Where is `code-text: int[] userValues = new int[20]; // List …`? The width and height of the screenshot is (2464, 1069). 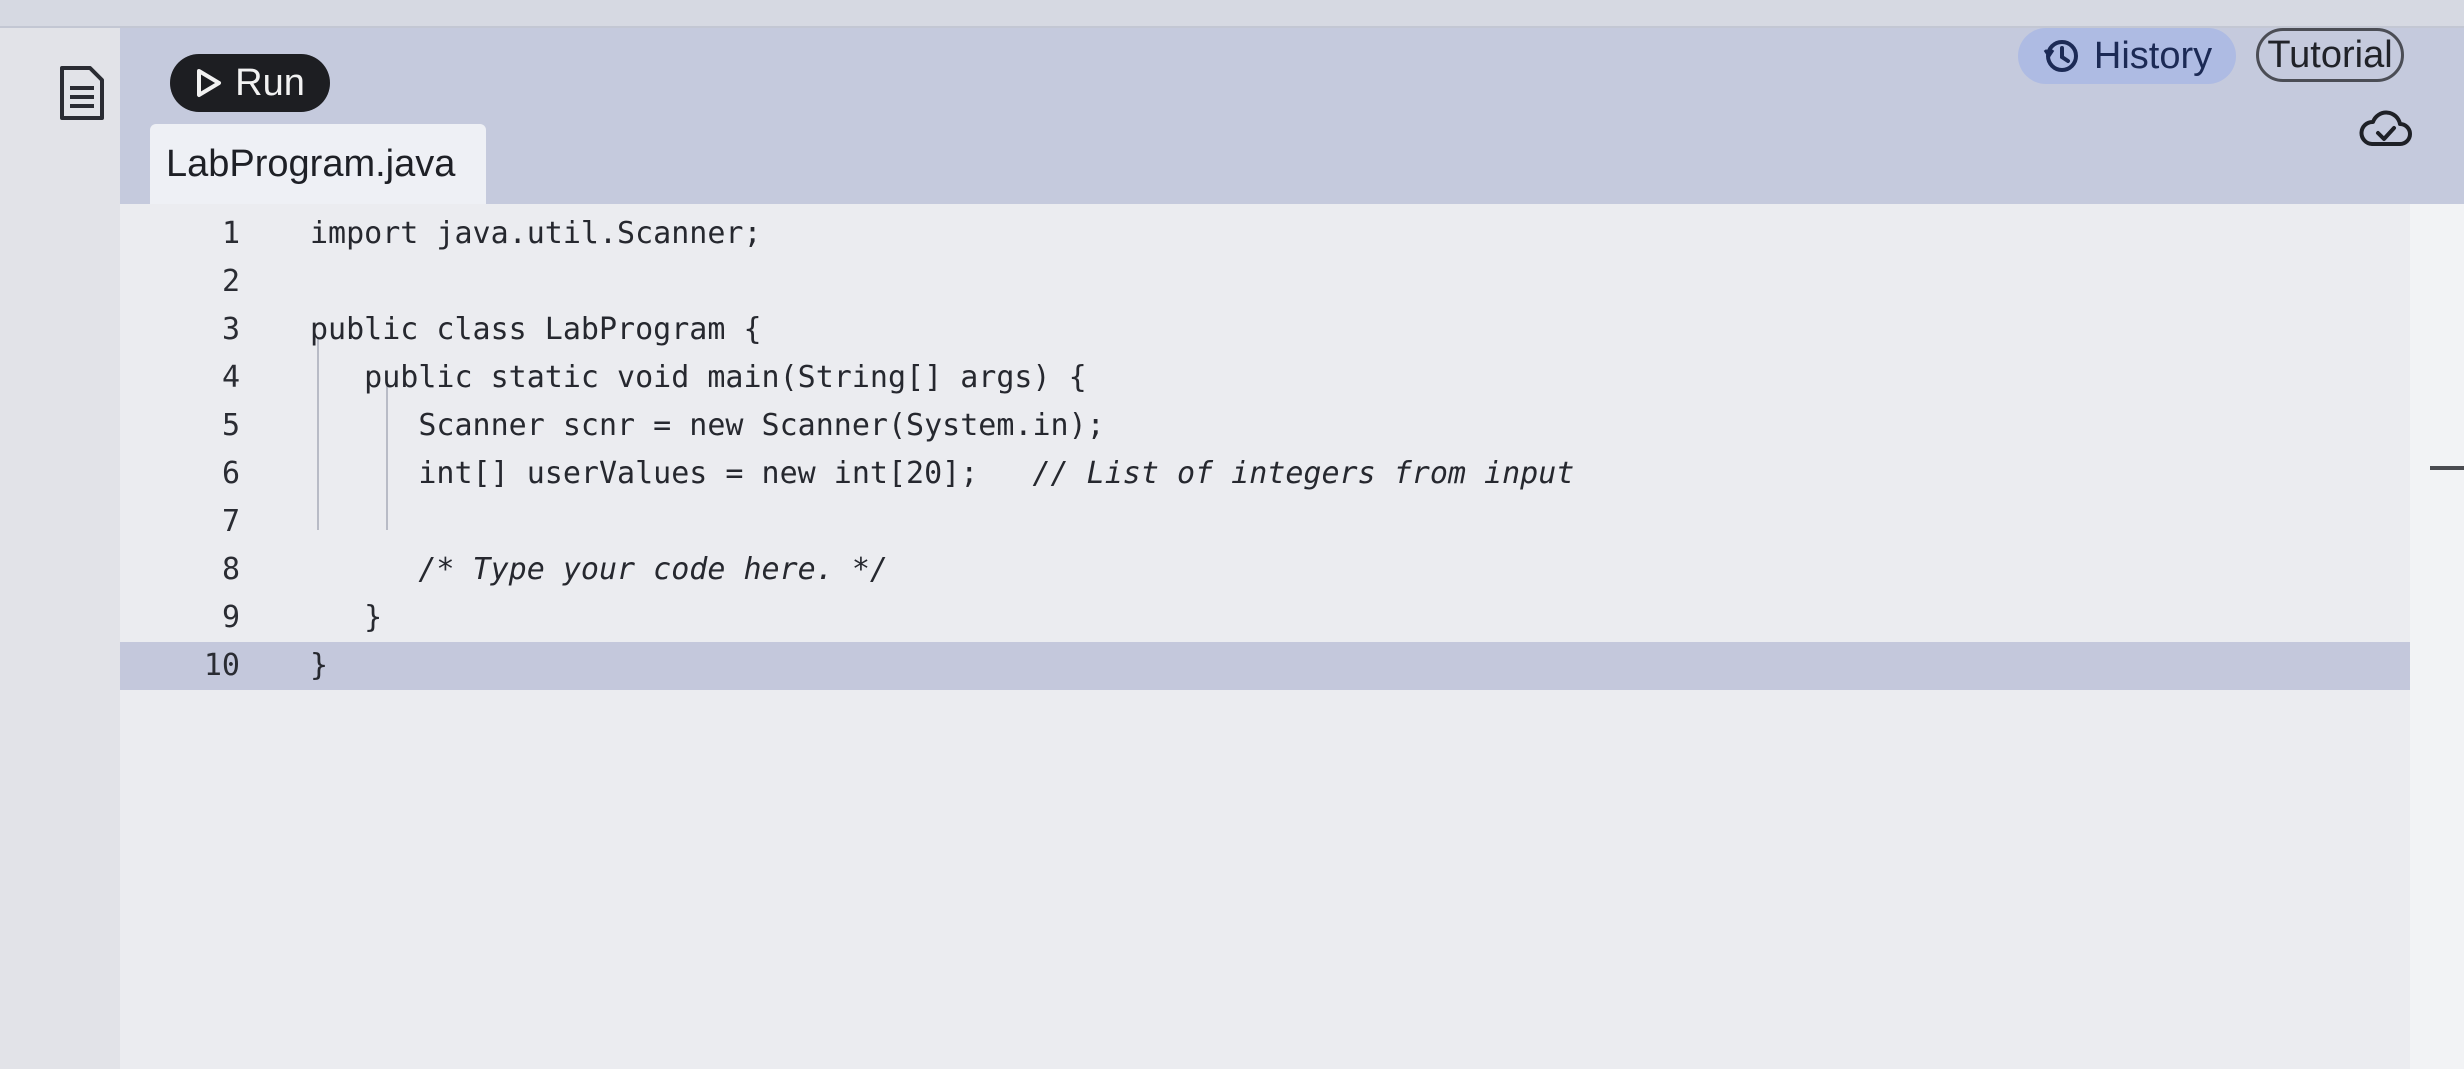 code-text: int[] userValues = new int[20]; // List … is located at coordinates (942, 473).